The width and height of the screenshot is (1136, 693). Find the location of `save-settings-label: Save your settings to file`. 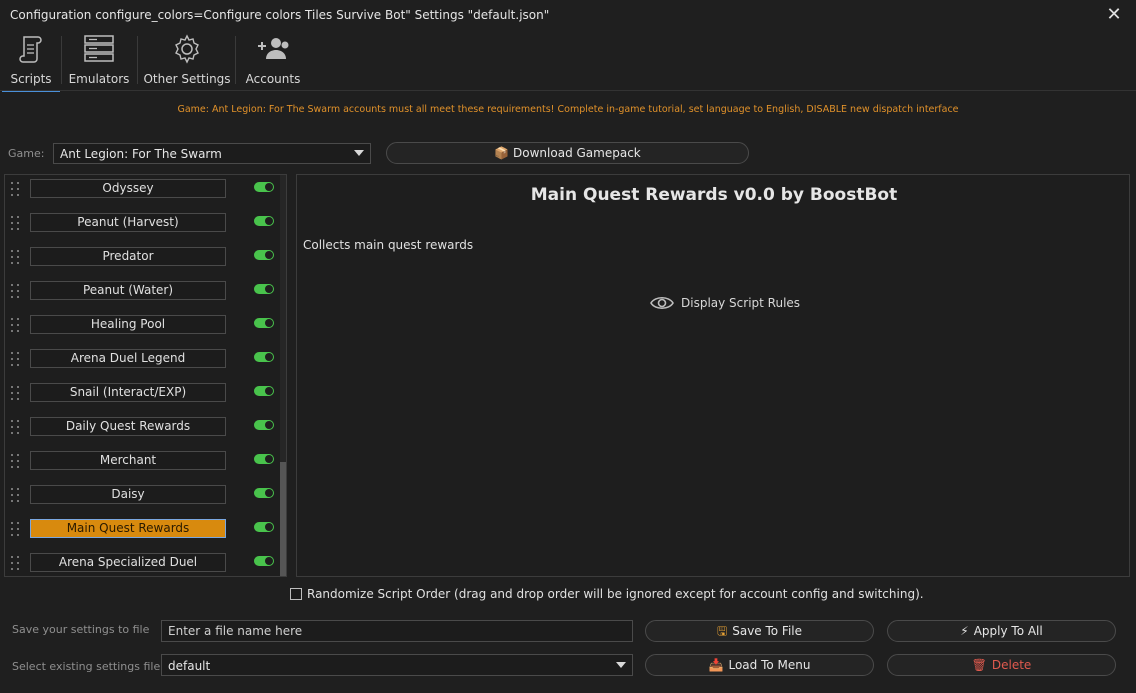

save-settings-label: Save your settings to file is located at coordinates (81, 629).